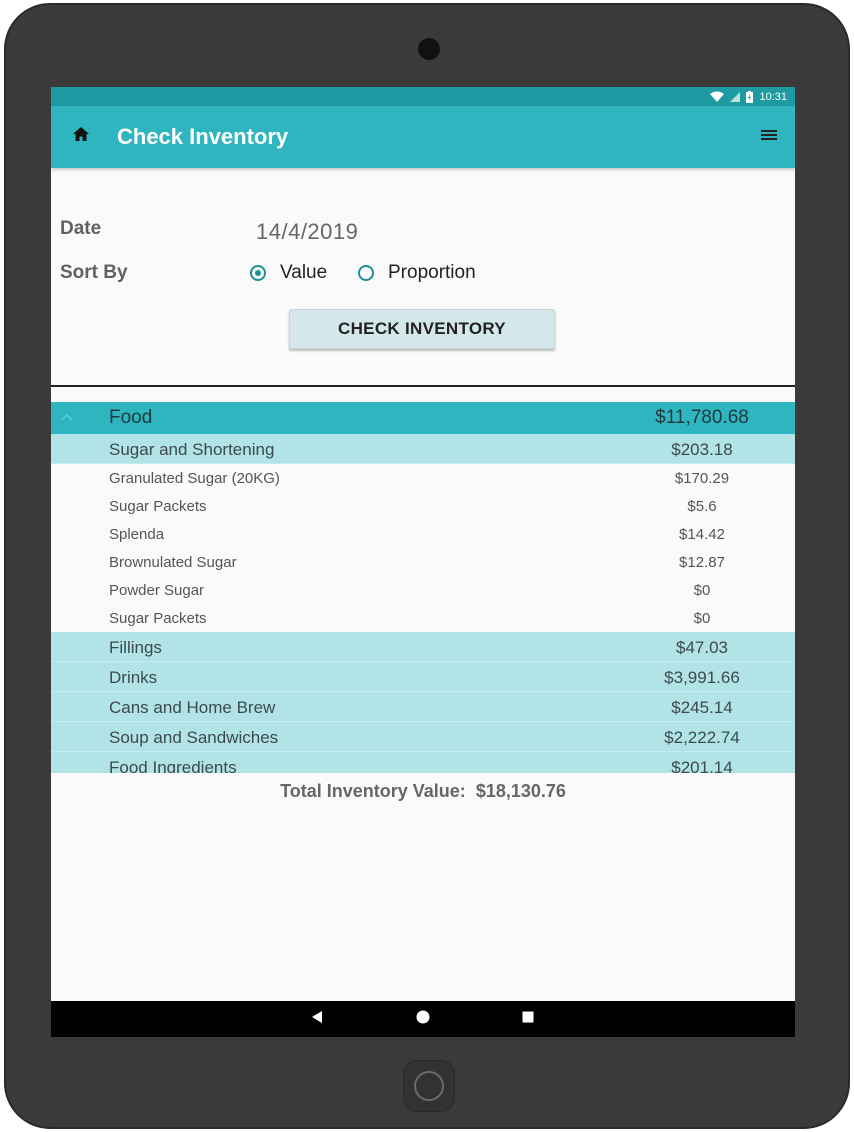  Describe the element at coordinates (192, 449) in the screenshot. I see `row-name: Sugar and Shortening` at that location.